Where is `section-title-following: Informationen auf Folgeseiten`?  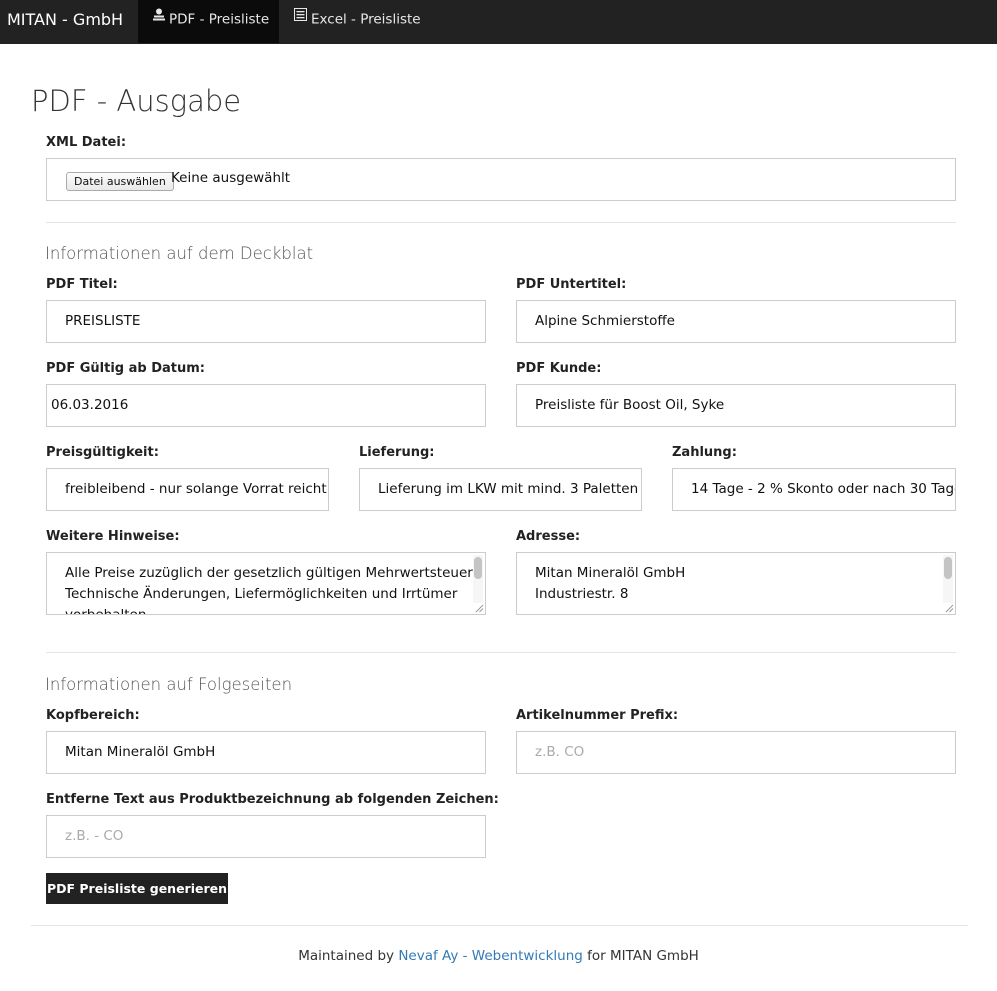
section-title-following: Informationen auf Folgeseiten is located at coordinates (169, 684).